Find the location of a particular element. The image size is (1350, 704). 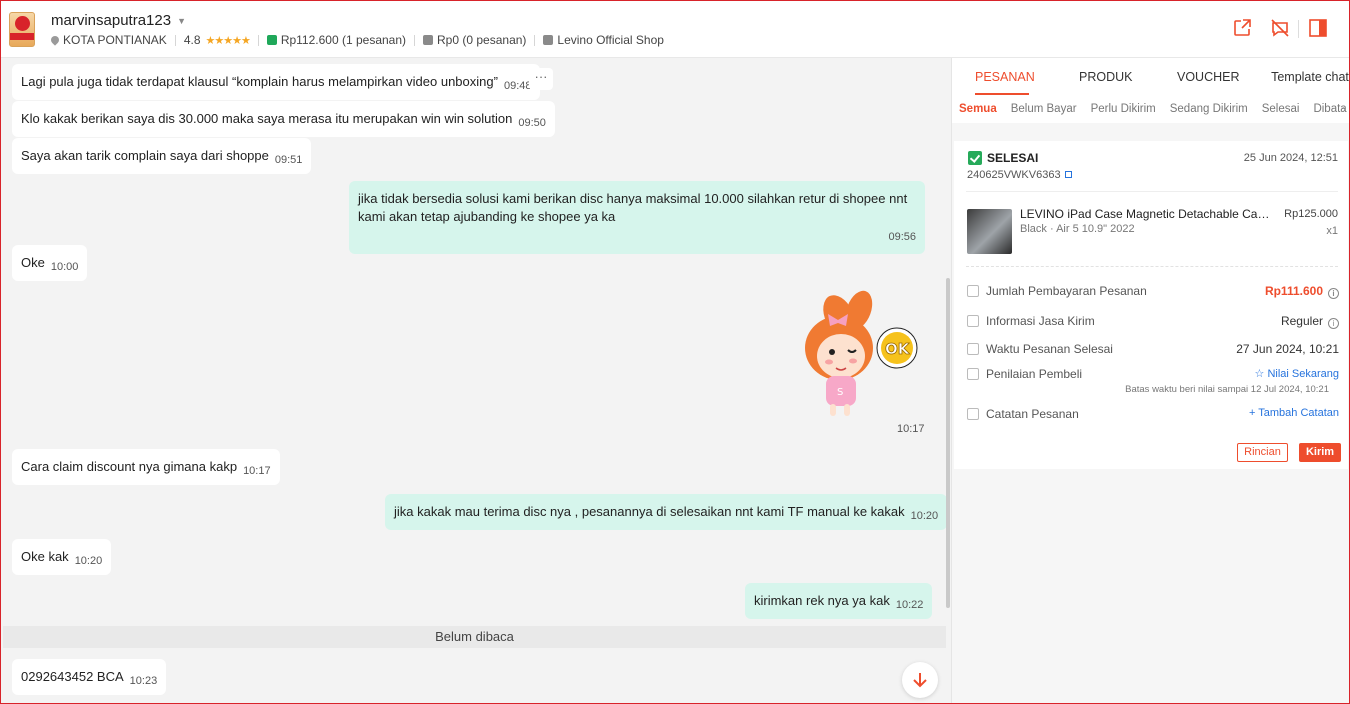

more-options-icon: ··· is located at coordinates (541, 79).